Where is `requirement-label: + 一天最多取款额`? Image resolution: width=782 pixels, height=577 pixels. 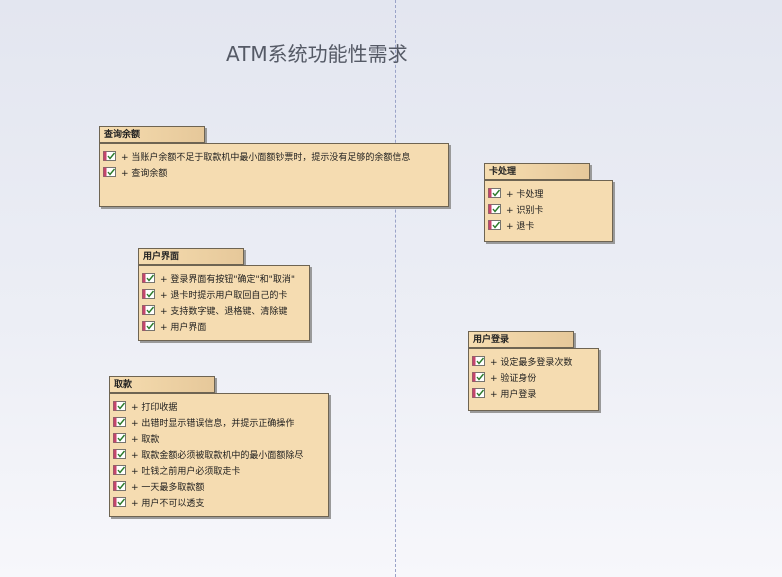 requirement-label: + 一天最多取款额 is located at coordinates (168, 487).